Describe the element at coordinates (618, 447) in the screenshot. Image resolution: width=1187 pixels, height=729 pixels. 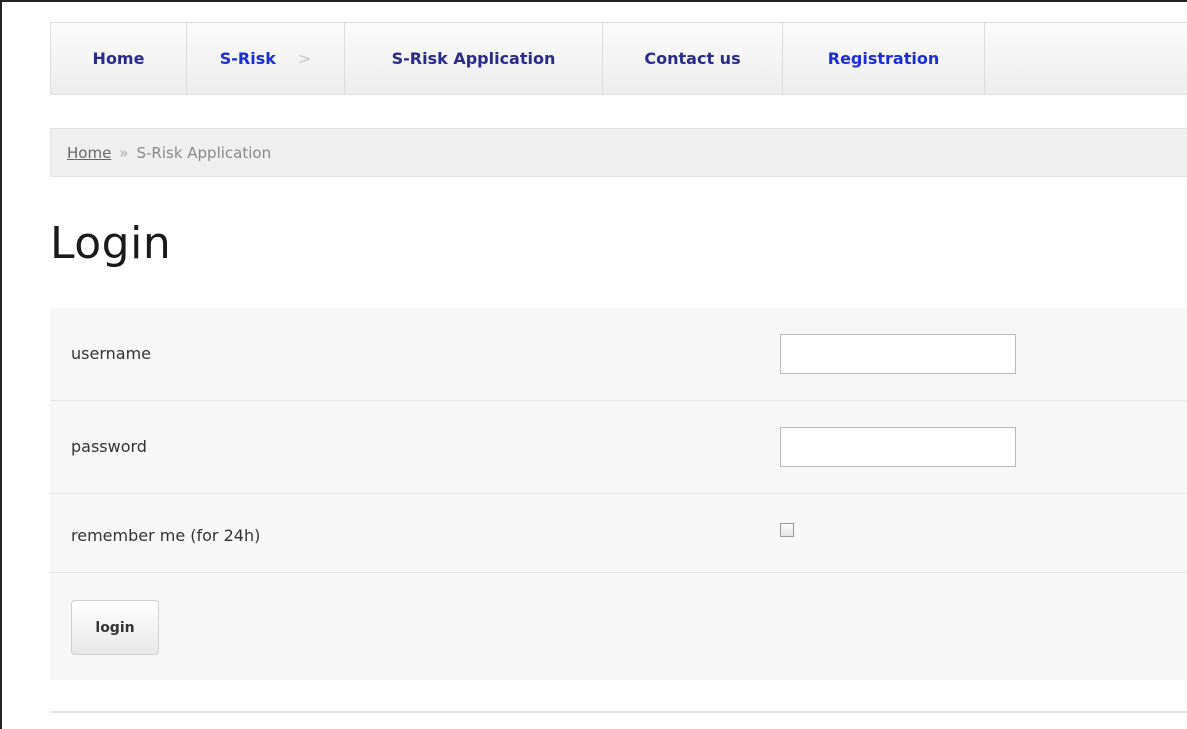
I see `password-row: password` at that location.